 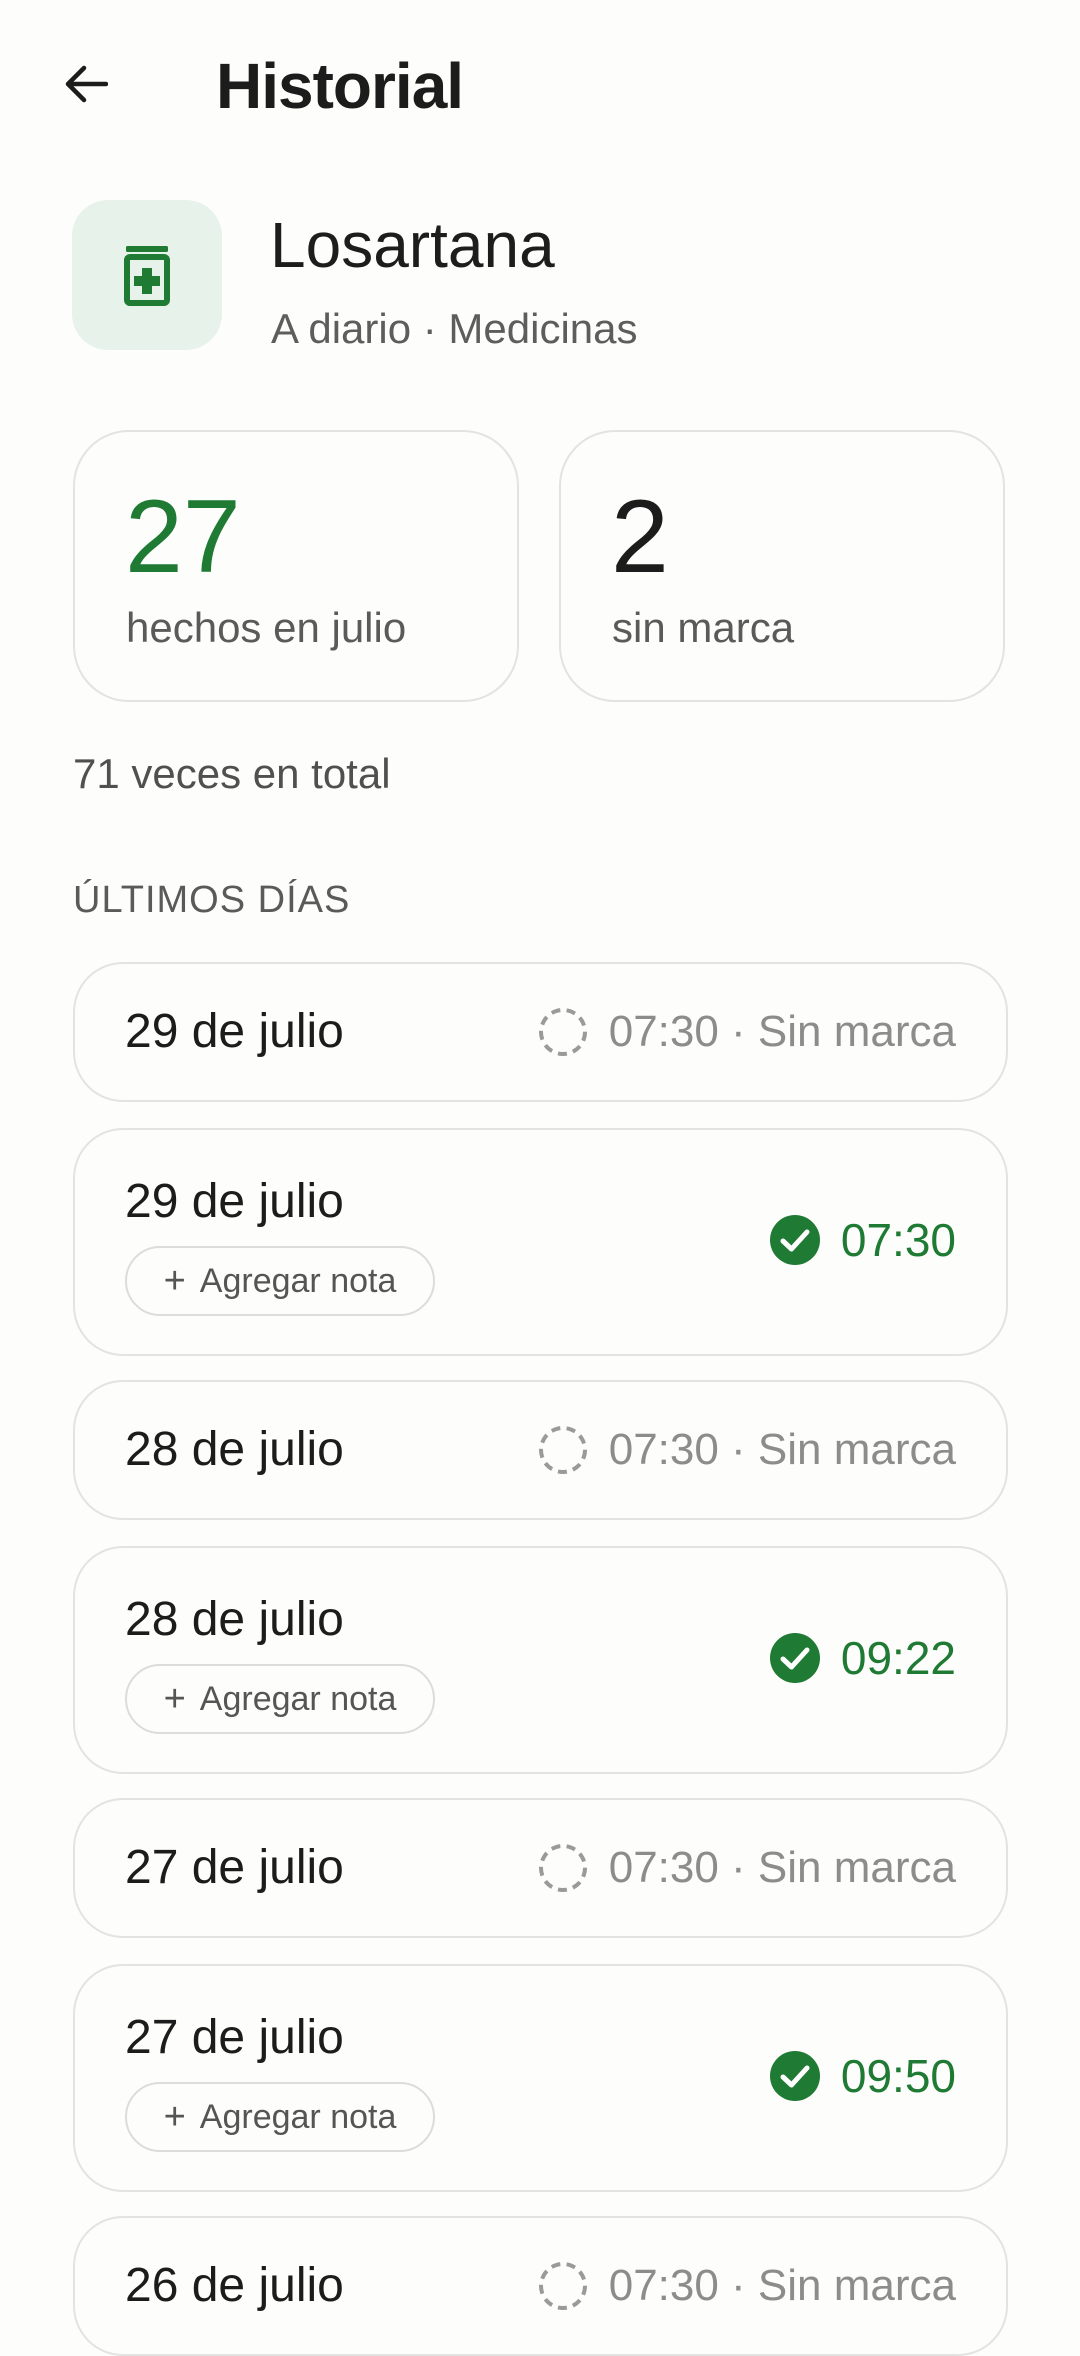 What do you see at coordinates (183, 537) in the screenshot?
I see `stat-done-value: 27` at bounding box center [183, 537].